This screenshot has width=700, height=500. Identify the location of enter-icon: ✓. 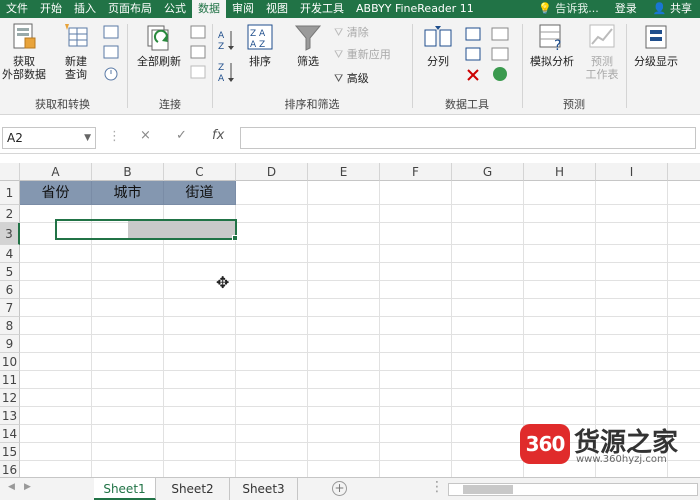
(181, 135).